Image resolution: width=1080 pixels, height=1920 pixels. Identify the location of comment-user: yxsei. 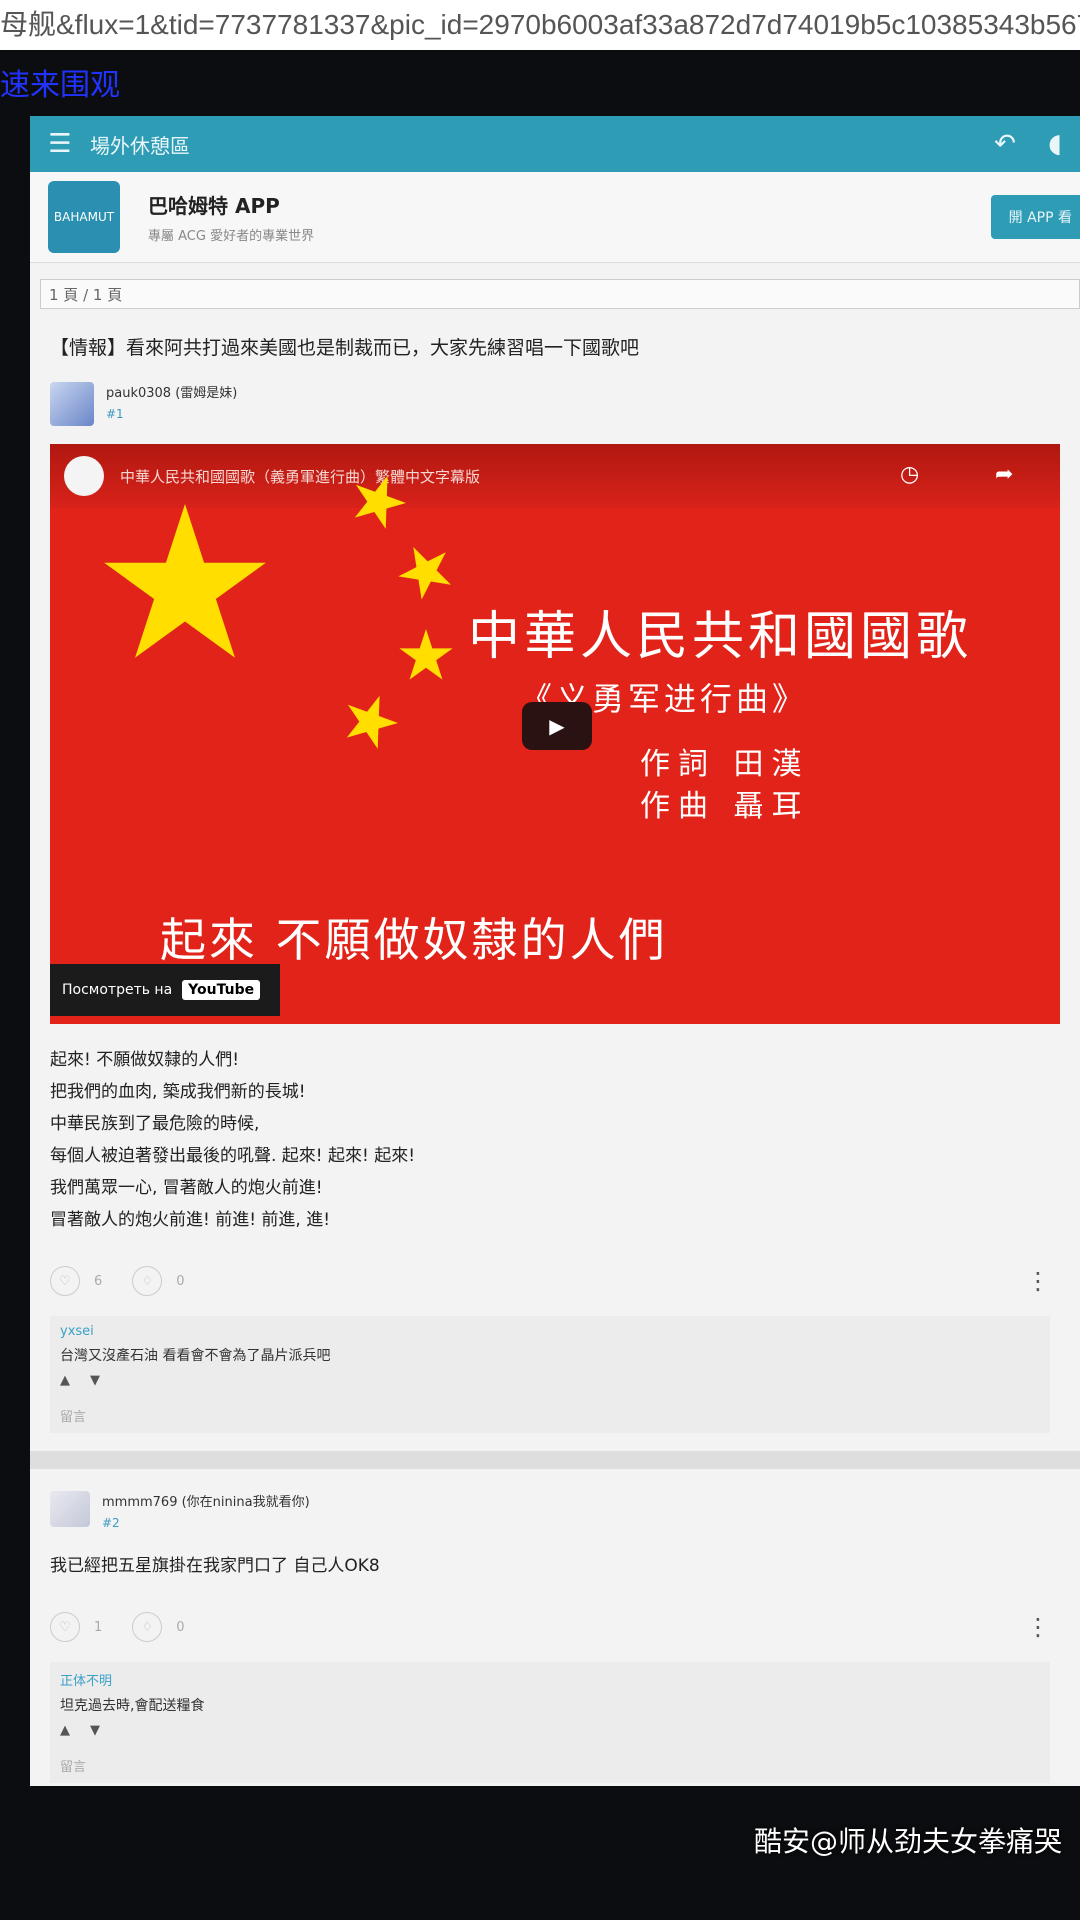
(555, 1331).